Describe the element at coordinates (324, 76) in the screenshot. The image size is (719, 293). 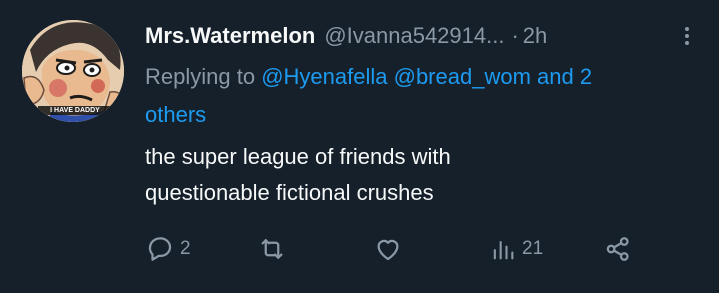
I see `mention-link: @Hyenafella` at that location.